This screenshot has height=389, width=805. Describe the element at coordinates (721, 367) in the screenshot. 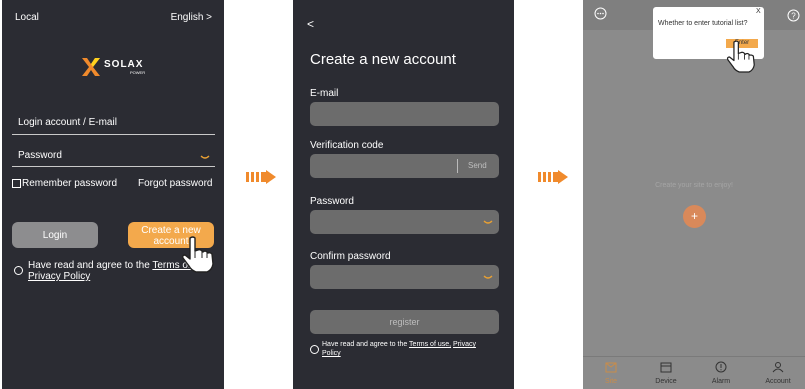

I see `alarm-icon` at that location.